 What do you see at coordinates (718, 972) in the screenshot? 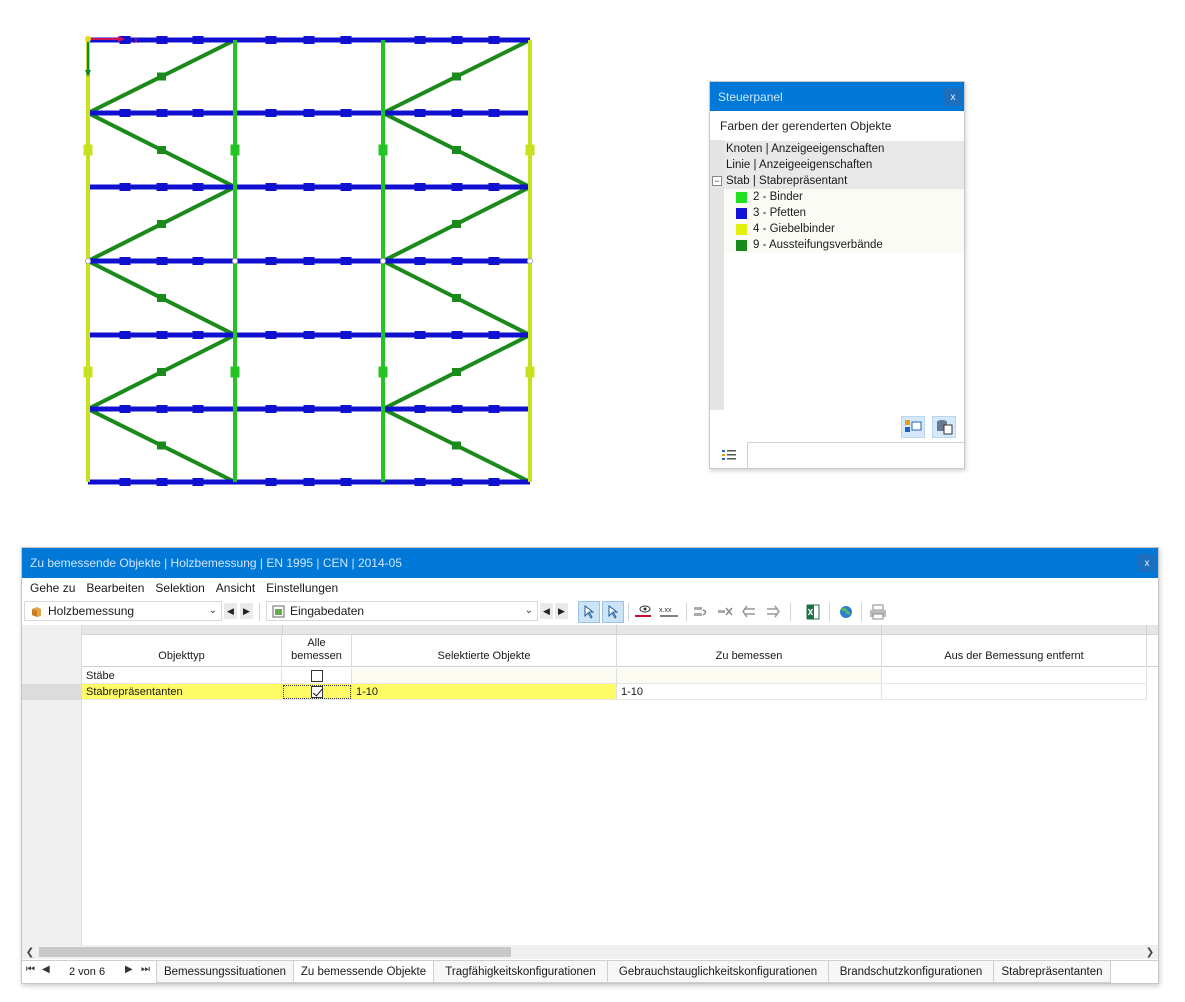
I see `tab-gebrauchstauglichkeitskonfigurationen: Gebrauchstauglichkeitskonfigurationen` at bounding box center [718, 972].